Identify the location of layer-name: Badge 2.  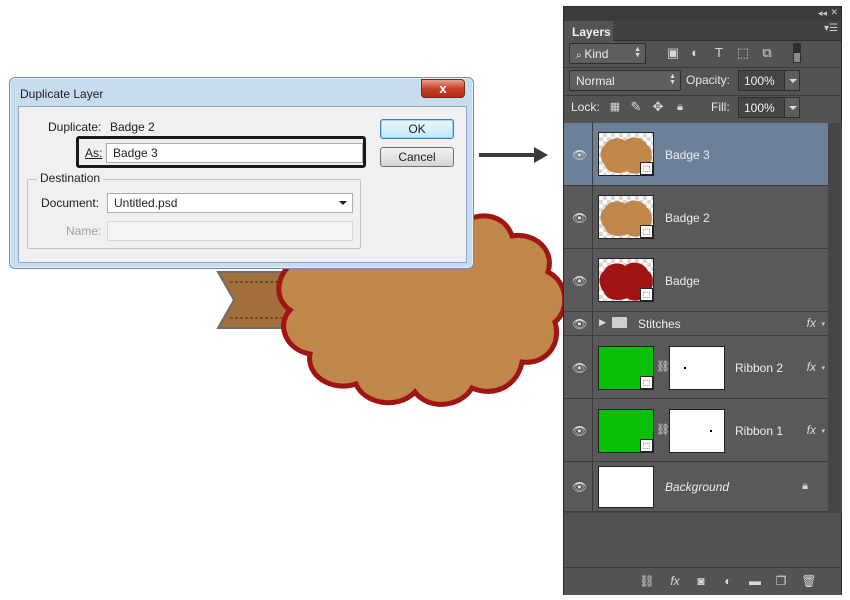
(687, 218).